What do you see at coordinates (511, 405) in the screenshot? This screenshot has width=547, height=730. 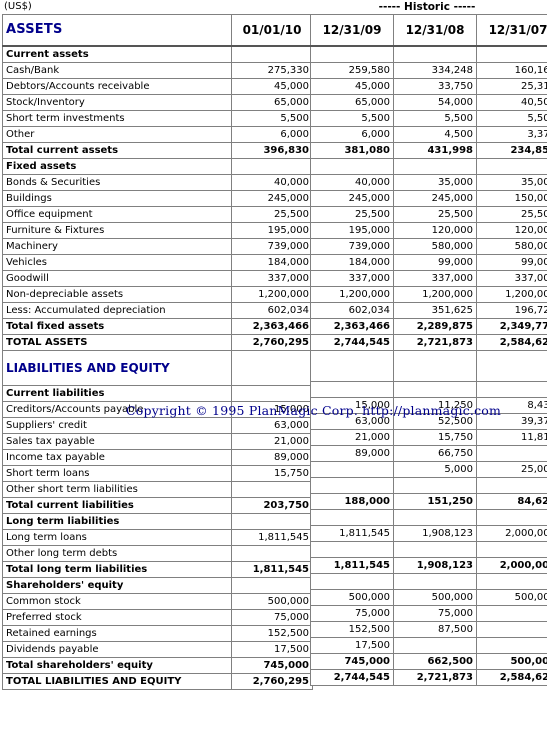 I see `row-value-creditors-accounts-payable-historic-2: 8,438` at bounding box center [511, 405].